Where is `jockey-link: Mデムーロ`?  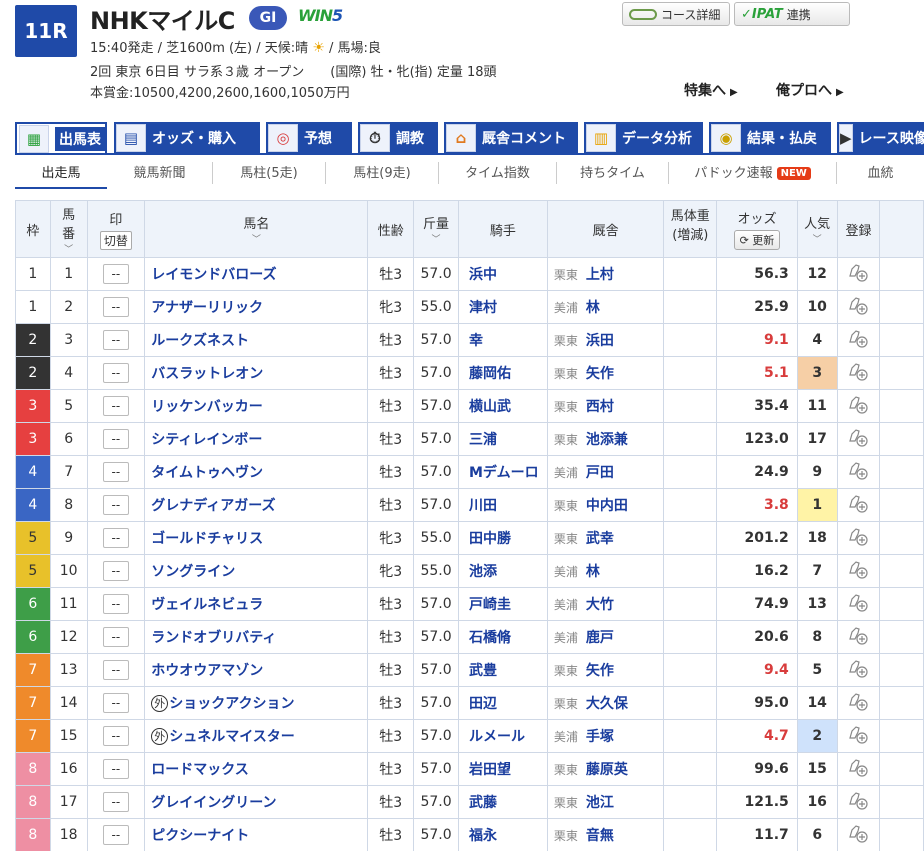 jockey-link: Mデムーロ is located at coordinates (504, 473).